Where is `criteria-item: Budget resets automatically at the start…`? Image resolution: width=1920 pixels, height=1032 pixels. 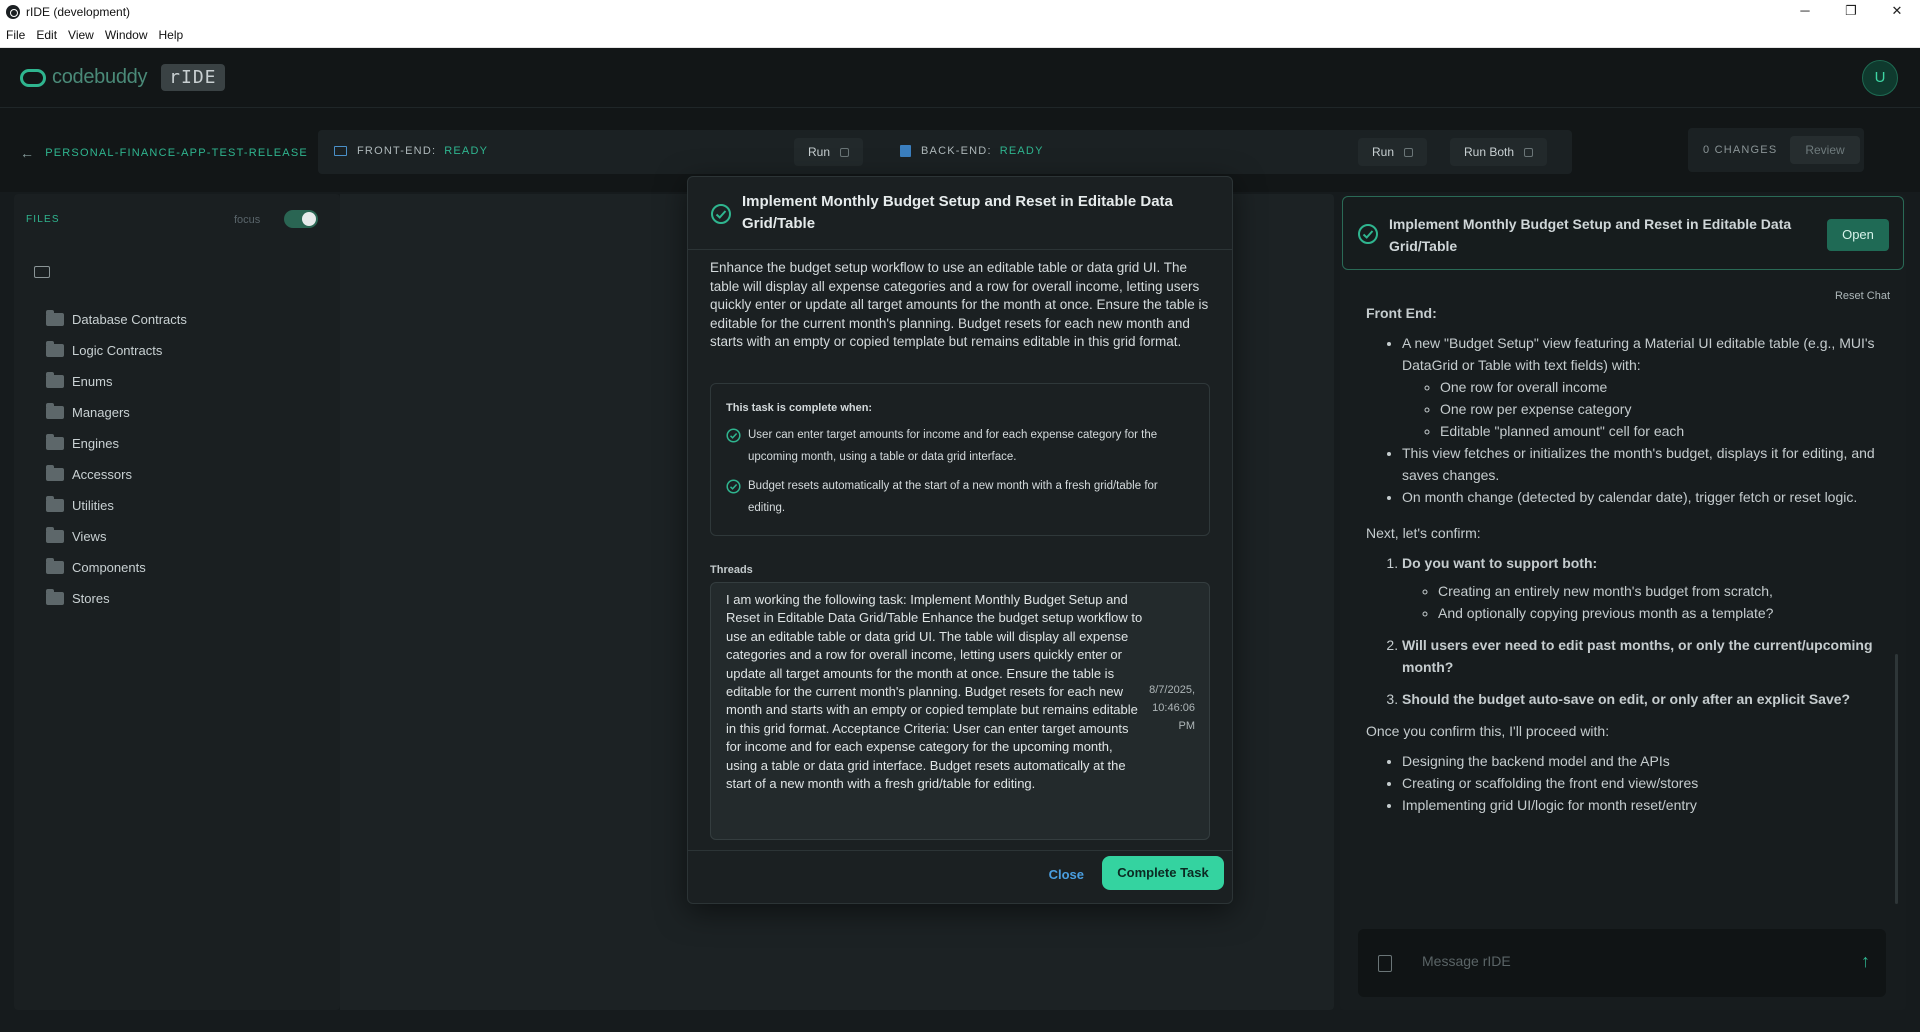
criteria-item: Budget resets automatically at the start… is located at coordinates (961, 497).